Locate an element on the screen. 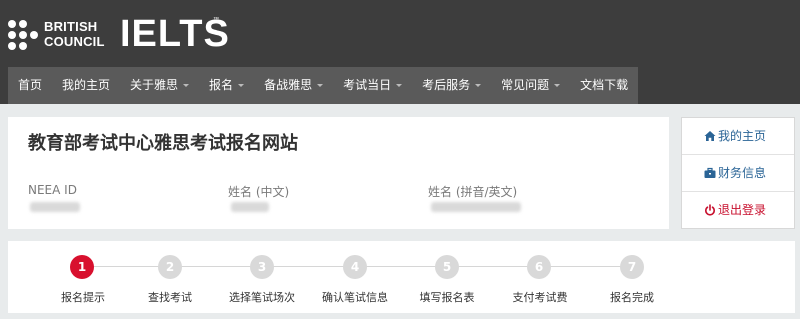 The height and width of the screenshot is (319, 800). brand-line-2: COUNCIL is located at coordinates (74, 41).